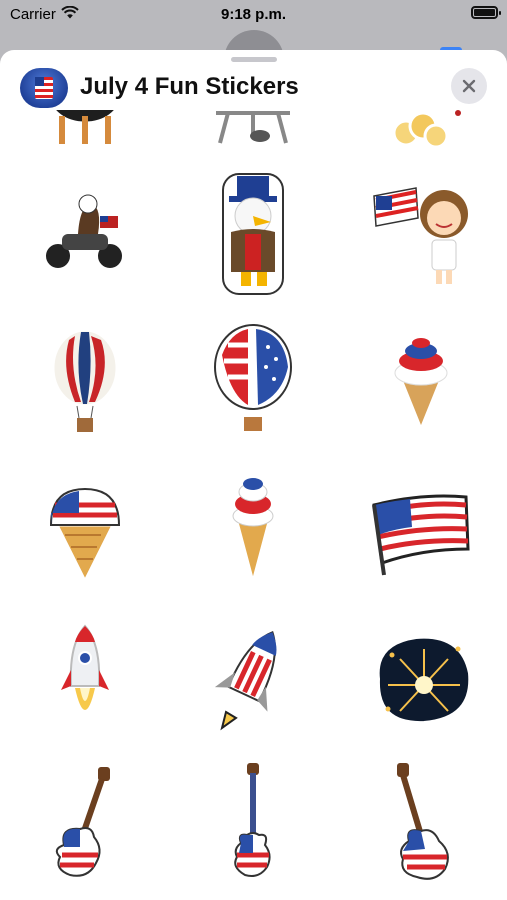  I want to click on flag-rocket-sticker, so click(253, 679).